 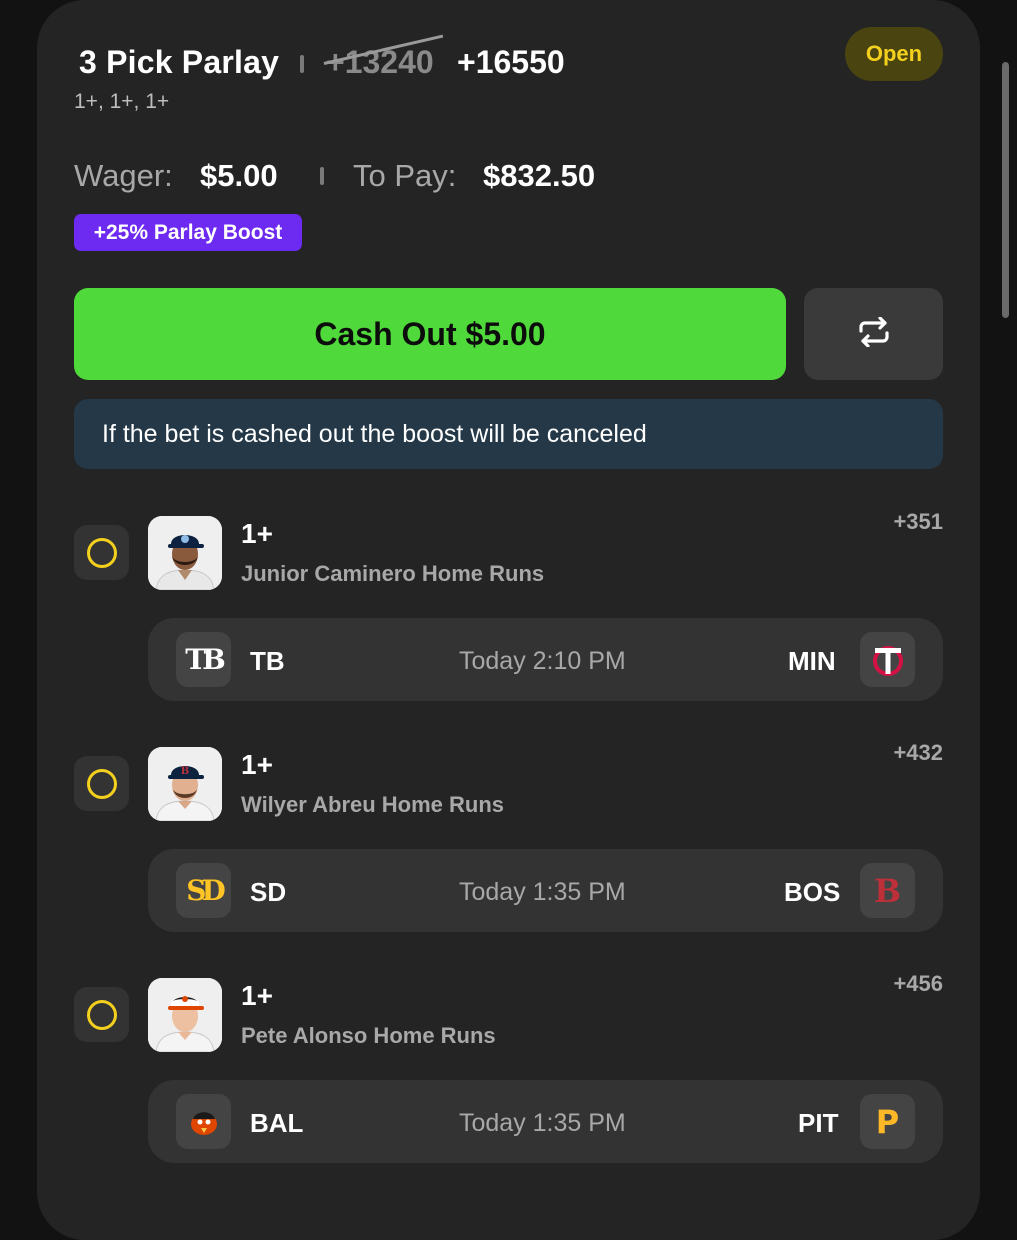 I want to click on legs-summary: 1+, 1+, 1+, so click(x=122, y=101).